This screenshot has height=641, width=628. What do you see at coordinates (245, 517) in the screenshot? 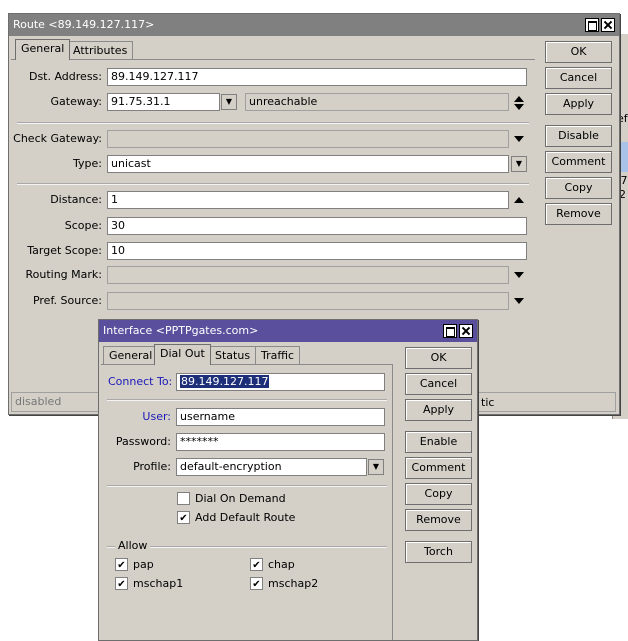
I see `add-default-route-label: Add Default Route` at bounding box center [245, 517].